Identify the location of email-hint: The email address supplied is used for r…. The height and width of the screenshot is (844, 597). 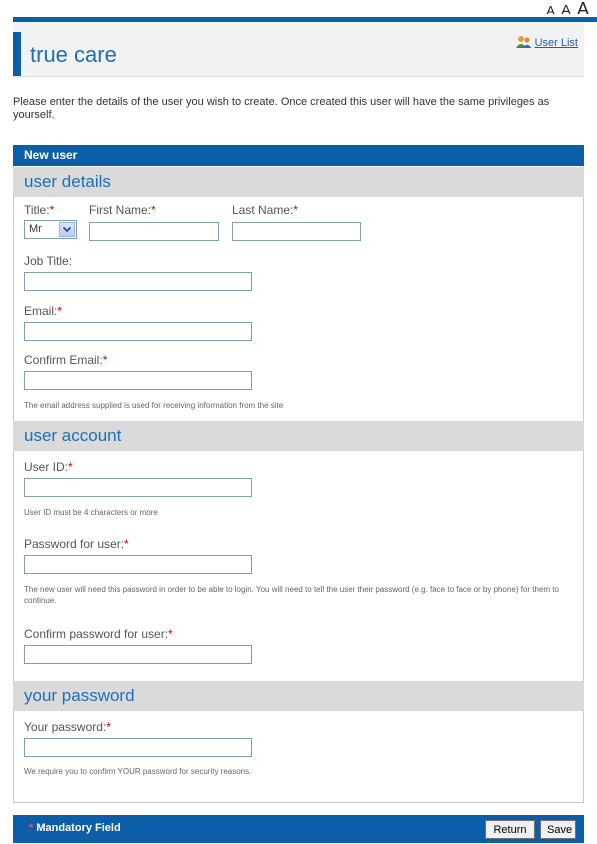
(154, 405).